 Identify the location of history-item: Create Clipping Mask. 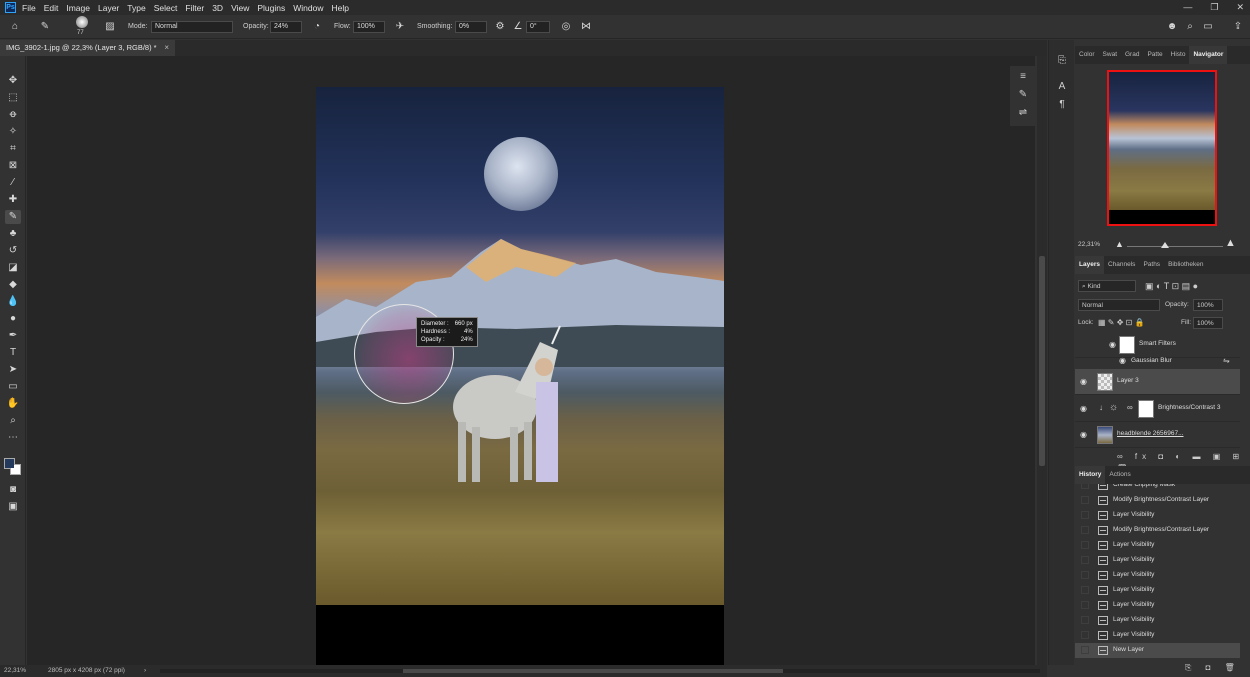
(1157, 488).